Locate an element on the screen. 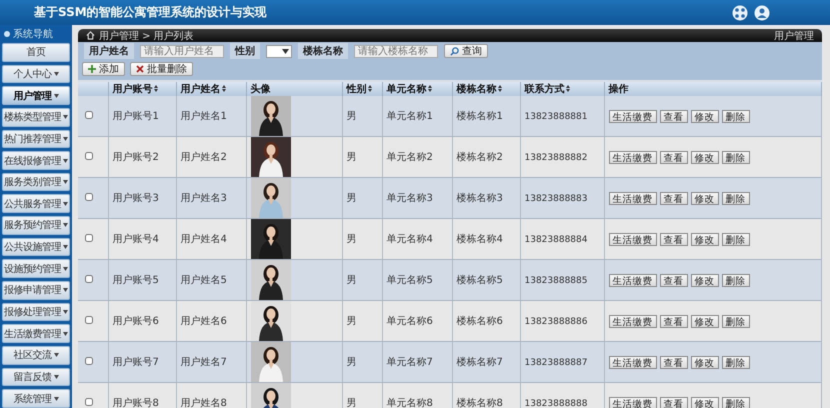  table-cell: 用户姓名2 is located at coordinates (203, 157).